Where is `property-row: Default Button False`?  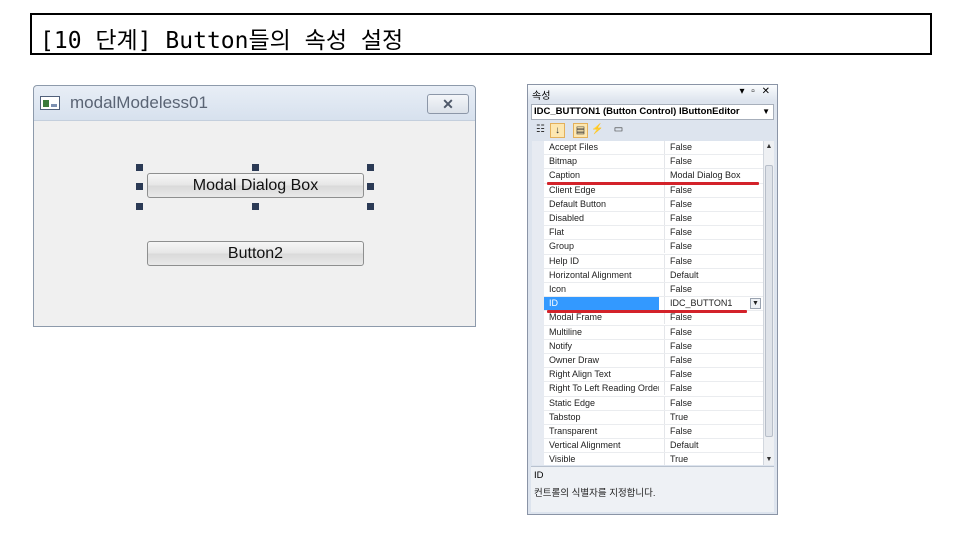
property-row: Default Button False is located at coordinates (653, 204).